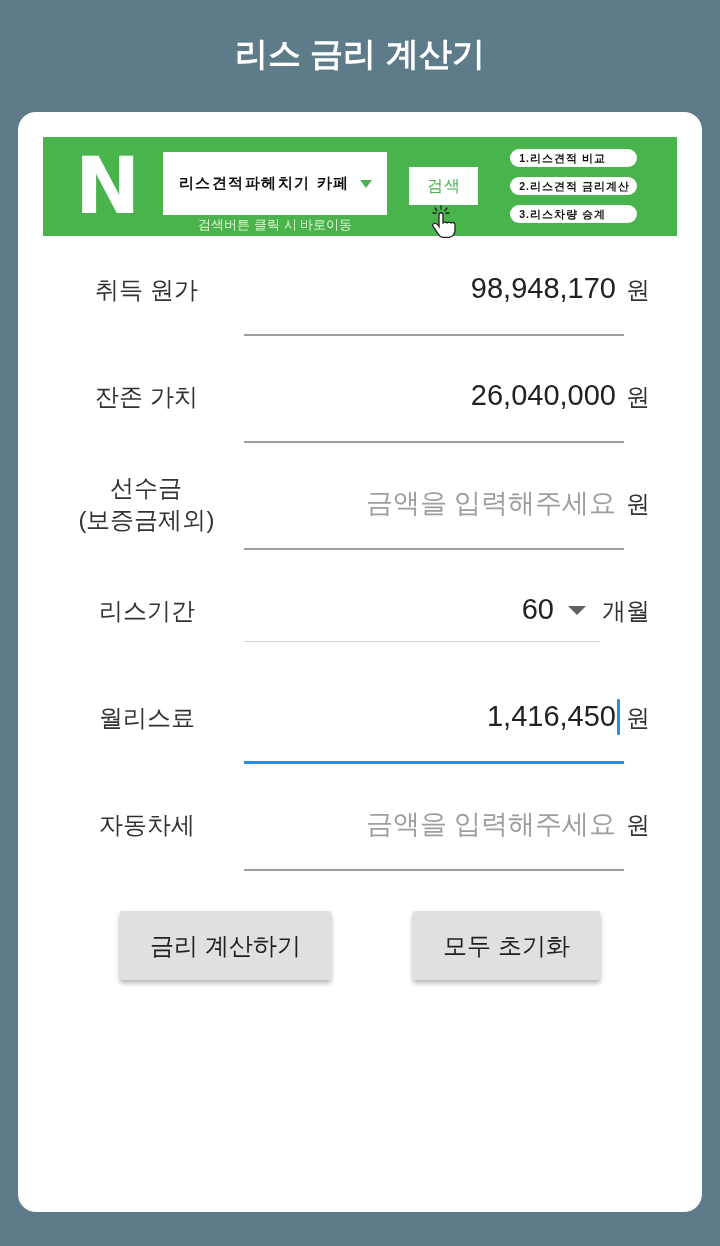 Image resolution: width=720 pixels, height=1246 pixels. What do you see at coordinates (434, 396) in the screenshot?
I see `input-field: 26,040,000` at bounding box center [434, 396].